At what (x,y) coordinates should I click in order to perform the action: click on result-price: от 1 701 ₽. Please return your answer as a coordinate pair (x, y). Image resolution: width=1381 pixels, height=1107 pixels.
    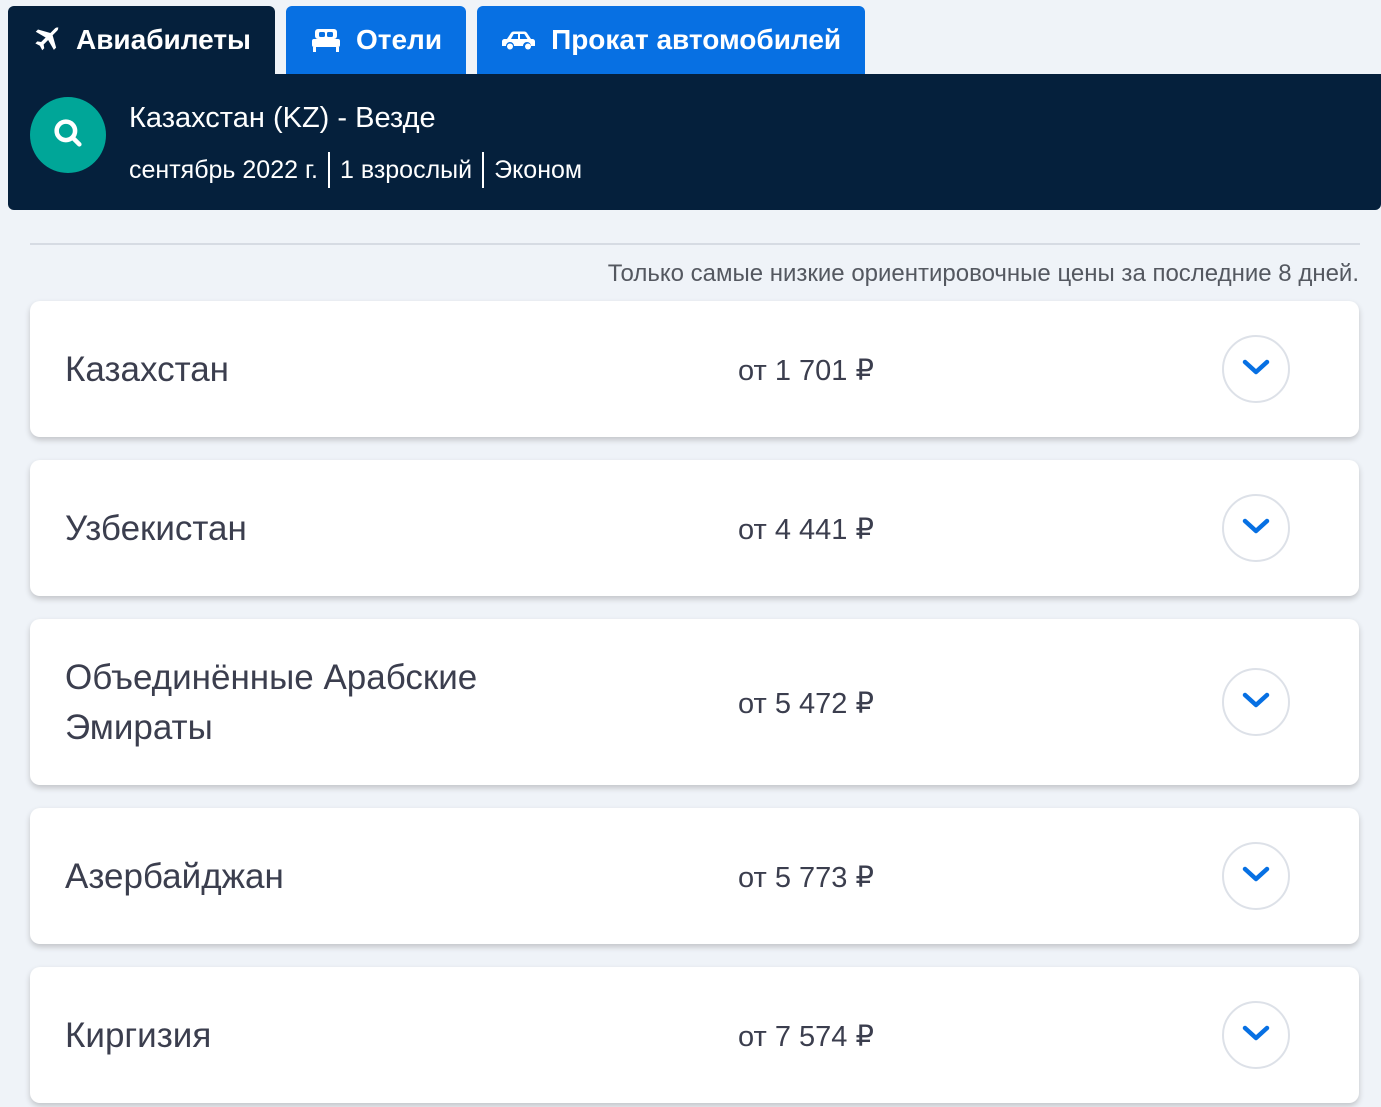
    Looking at the image, I should click on (806, 371).